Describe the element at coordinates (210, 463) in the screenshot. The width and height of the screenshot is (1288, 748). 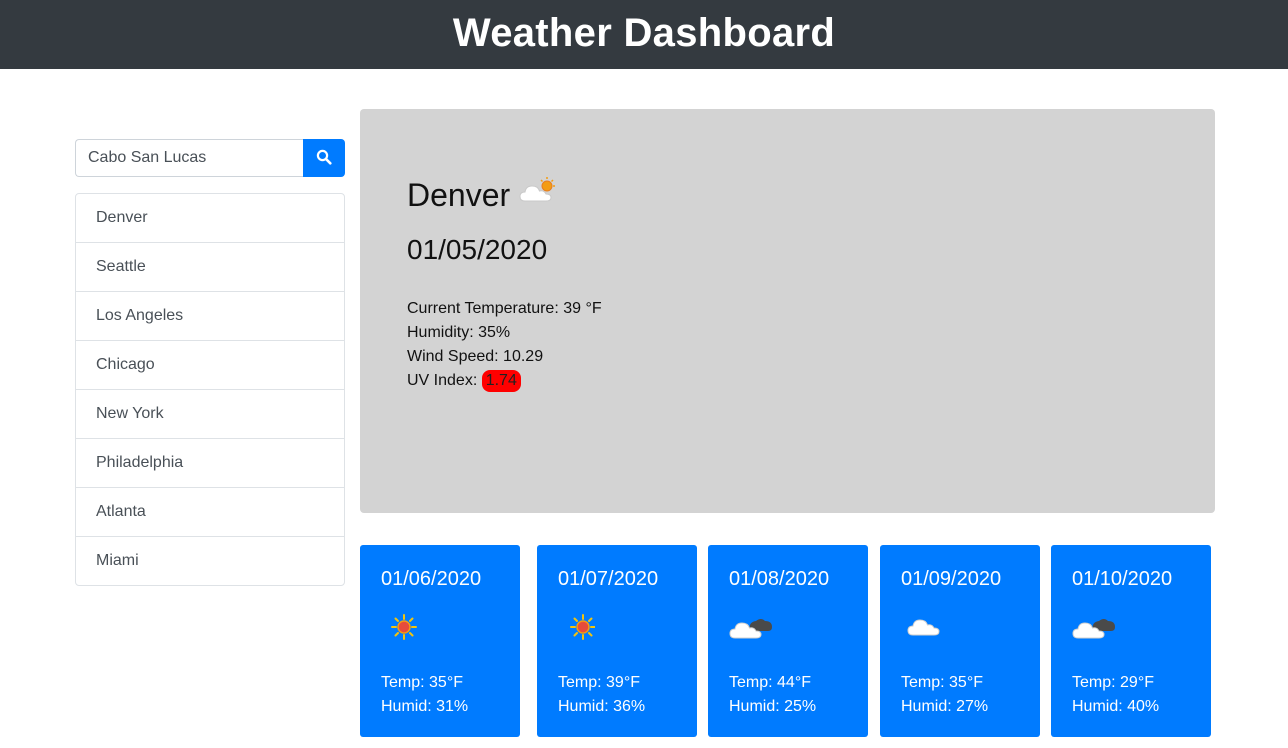
I see `city-item-philadelphia: Philadelphia` at that location.